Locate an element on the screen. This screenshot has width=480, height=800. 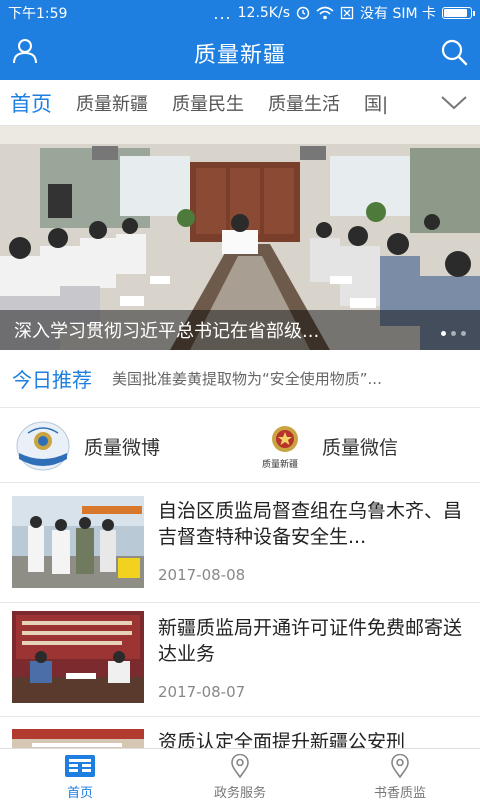
weibo-logo-icon is located at coordinates (43, 446).